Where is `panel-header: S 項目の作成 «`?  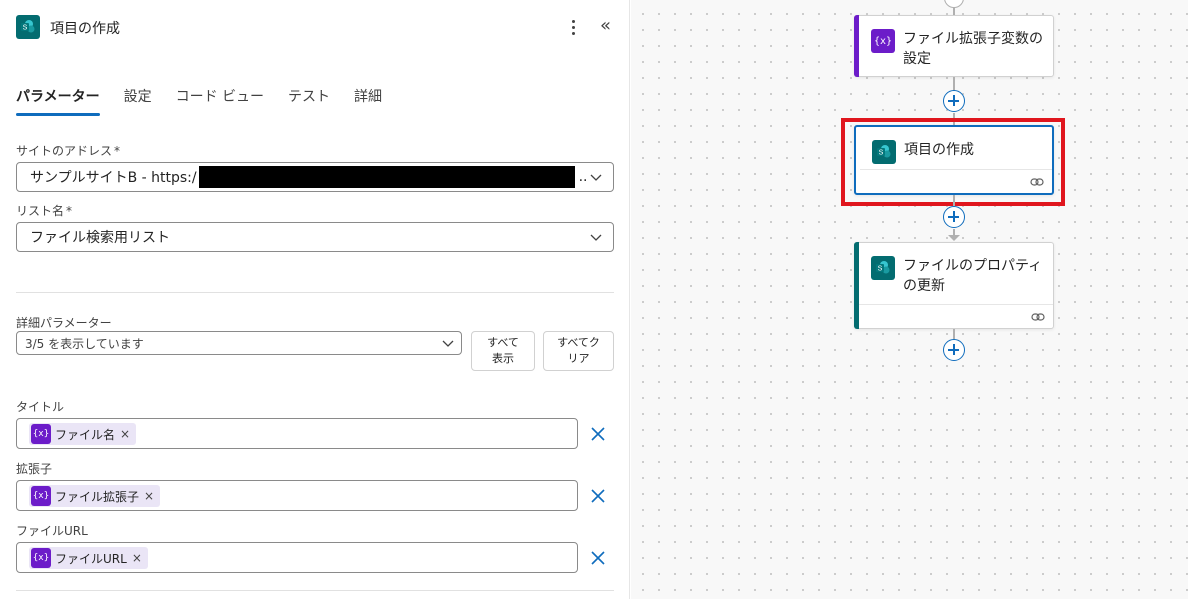 panel-header: S 項目の作成 « is located at coordinates (316, 27).